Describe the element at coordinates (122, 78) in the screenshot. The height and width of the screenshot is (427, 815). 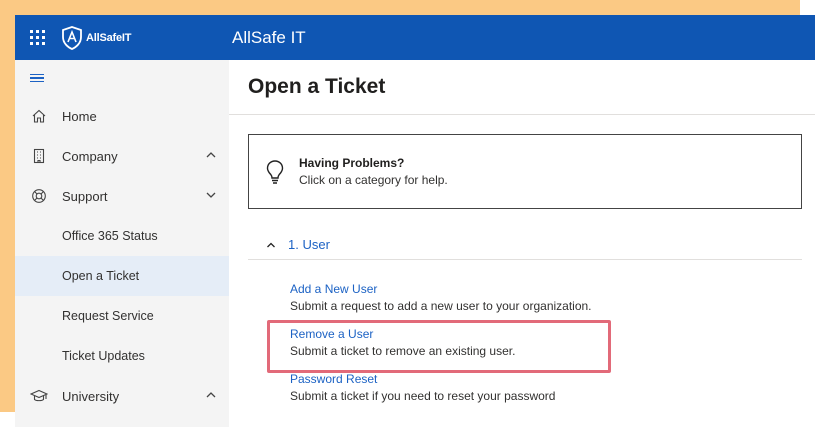
I see `hamburger-icon` at that location.